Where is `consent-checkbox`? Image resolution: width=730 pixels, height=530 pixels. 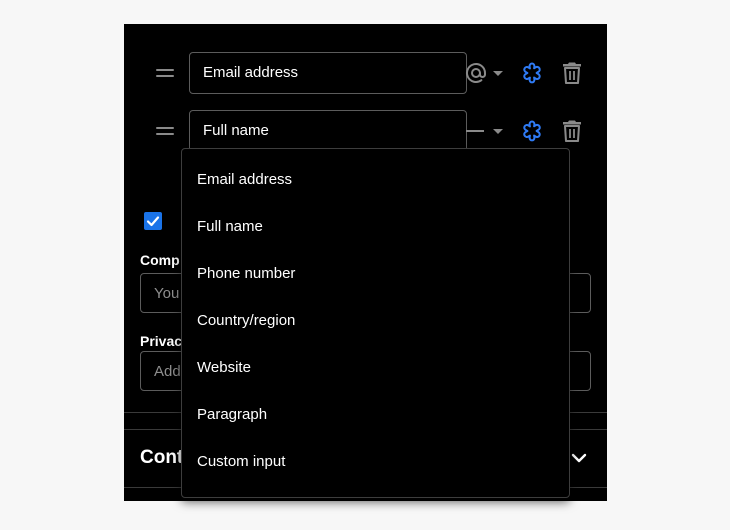
consent-checkbox is located at coordinates (153, 221).